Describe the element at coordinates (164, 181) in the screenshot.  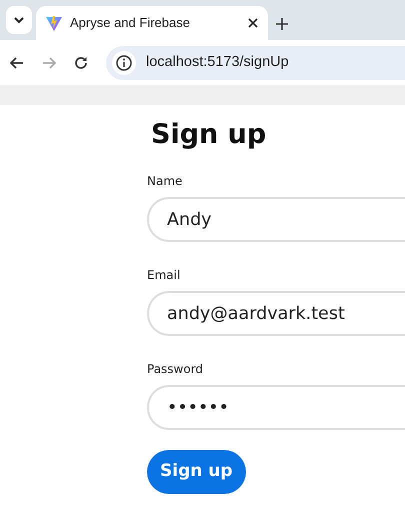
I see `field-label: Name` at that location.